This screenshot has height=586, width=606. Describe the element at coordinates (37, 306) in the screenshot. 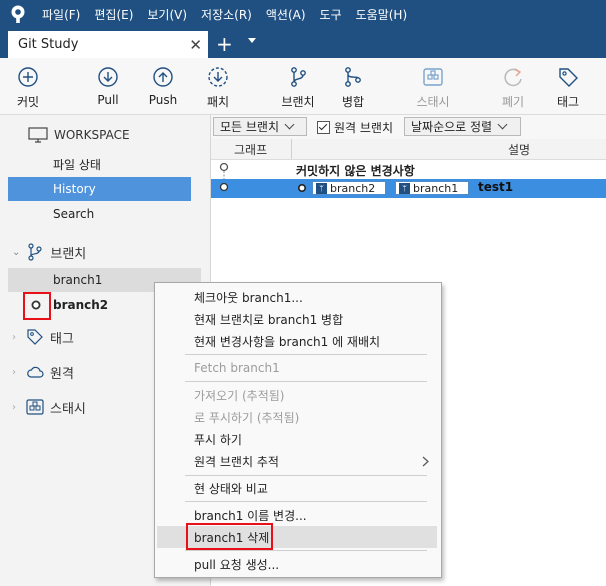

I see `highlight-box-branch2` at that location.